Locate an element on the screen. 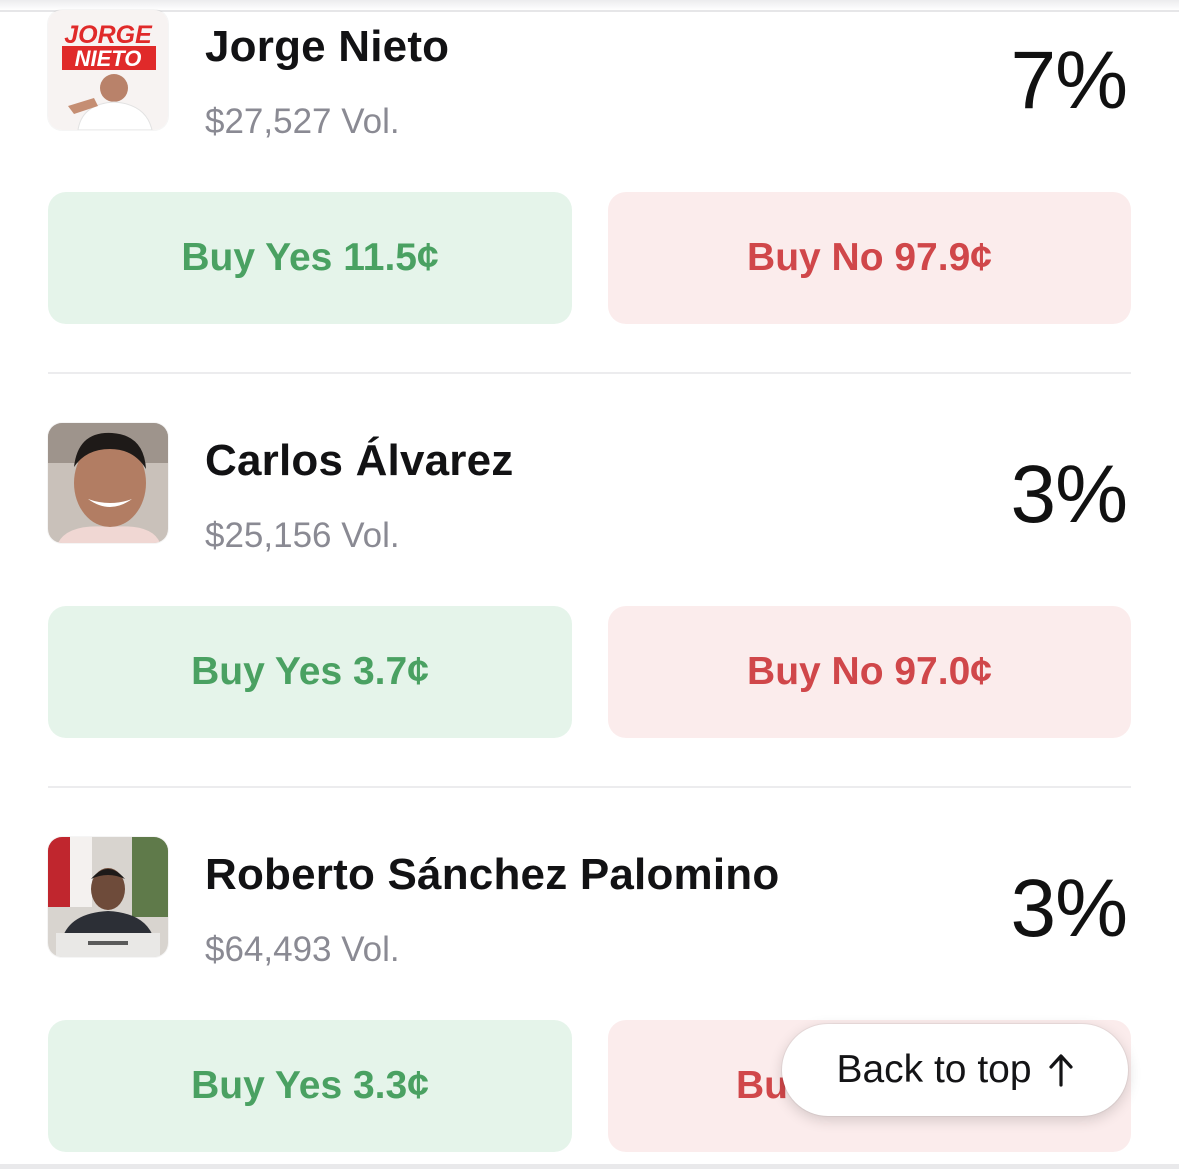  candidate-avatar-roberto-sanchez is located at coordinates (108, 897).